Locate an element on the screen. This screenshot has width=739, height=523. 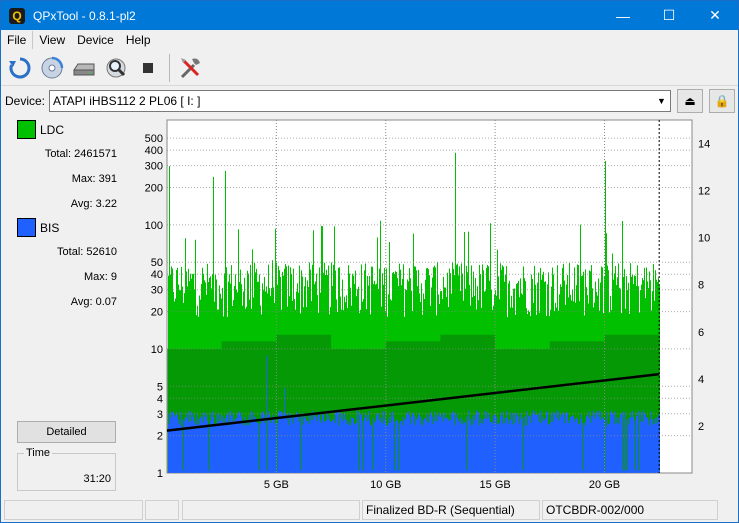
bis-label: BIS is located at coordinates (50, 227).